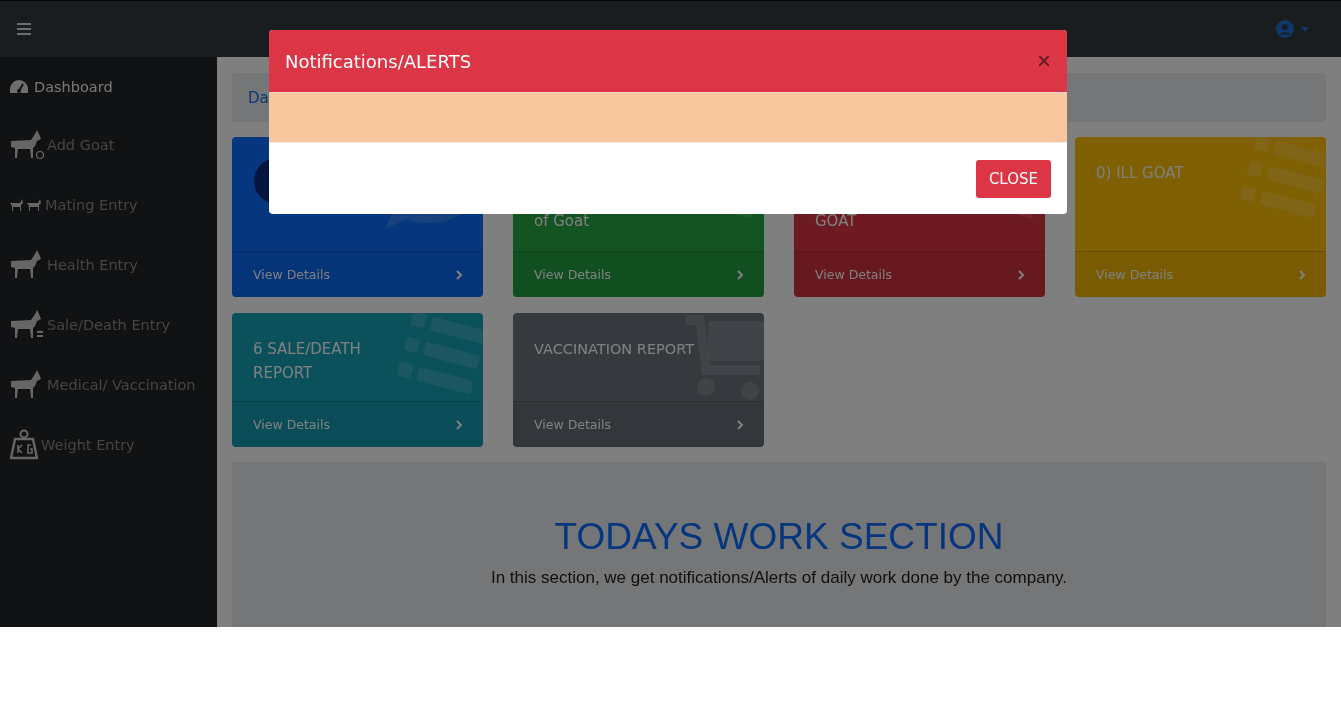 The image size is (1341, 705). Describe the element at coordinates (836, 221) in the screenshot. I see `card-title: GOAT` at that location.